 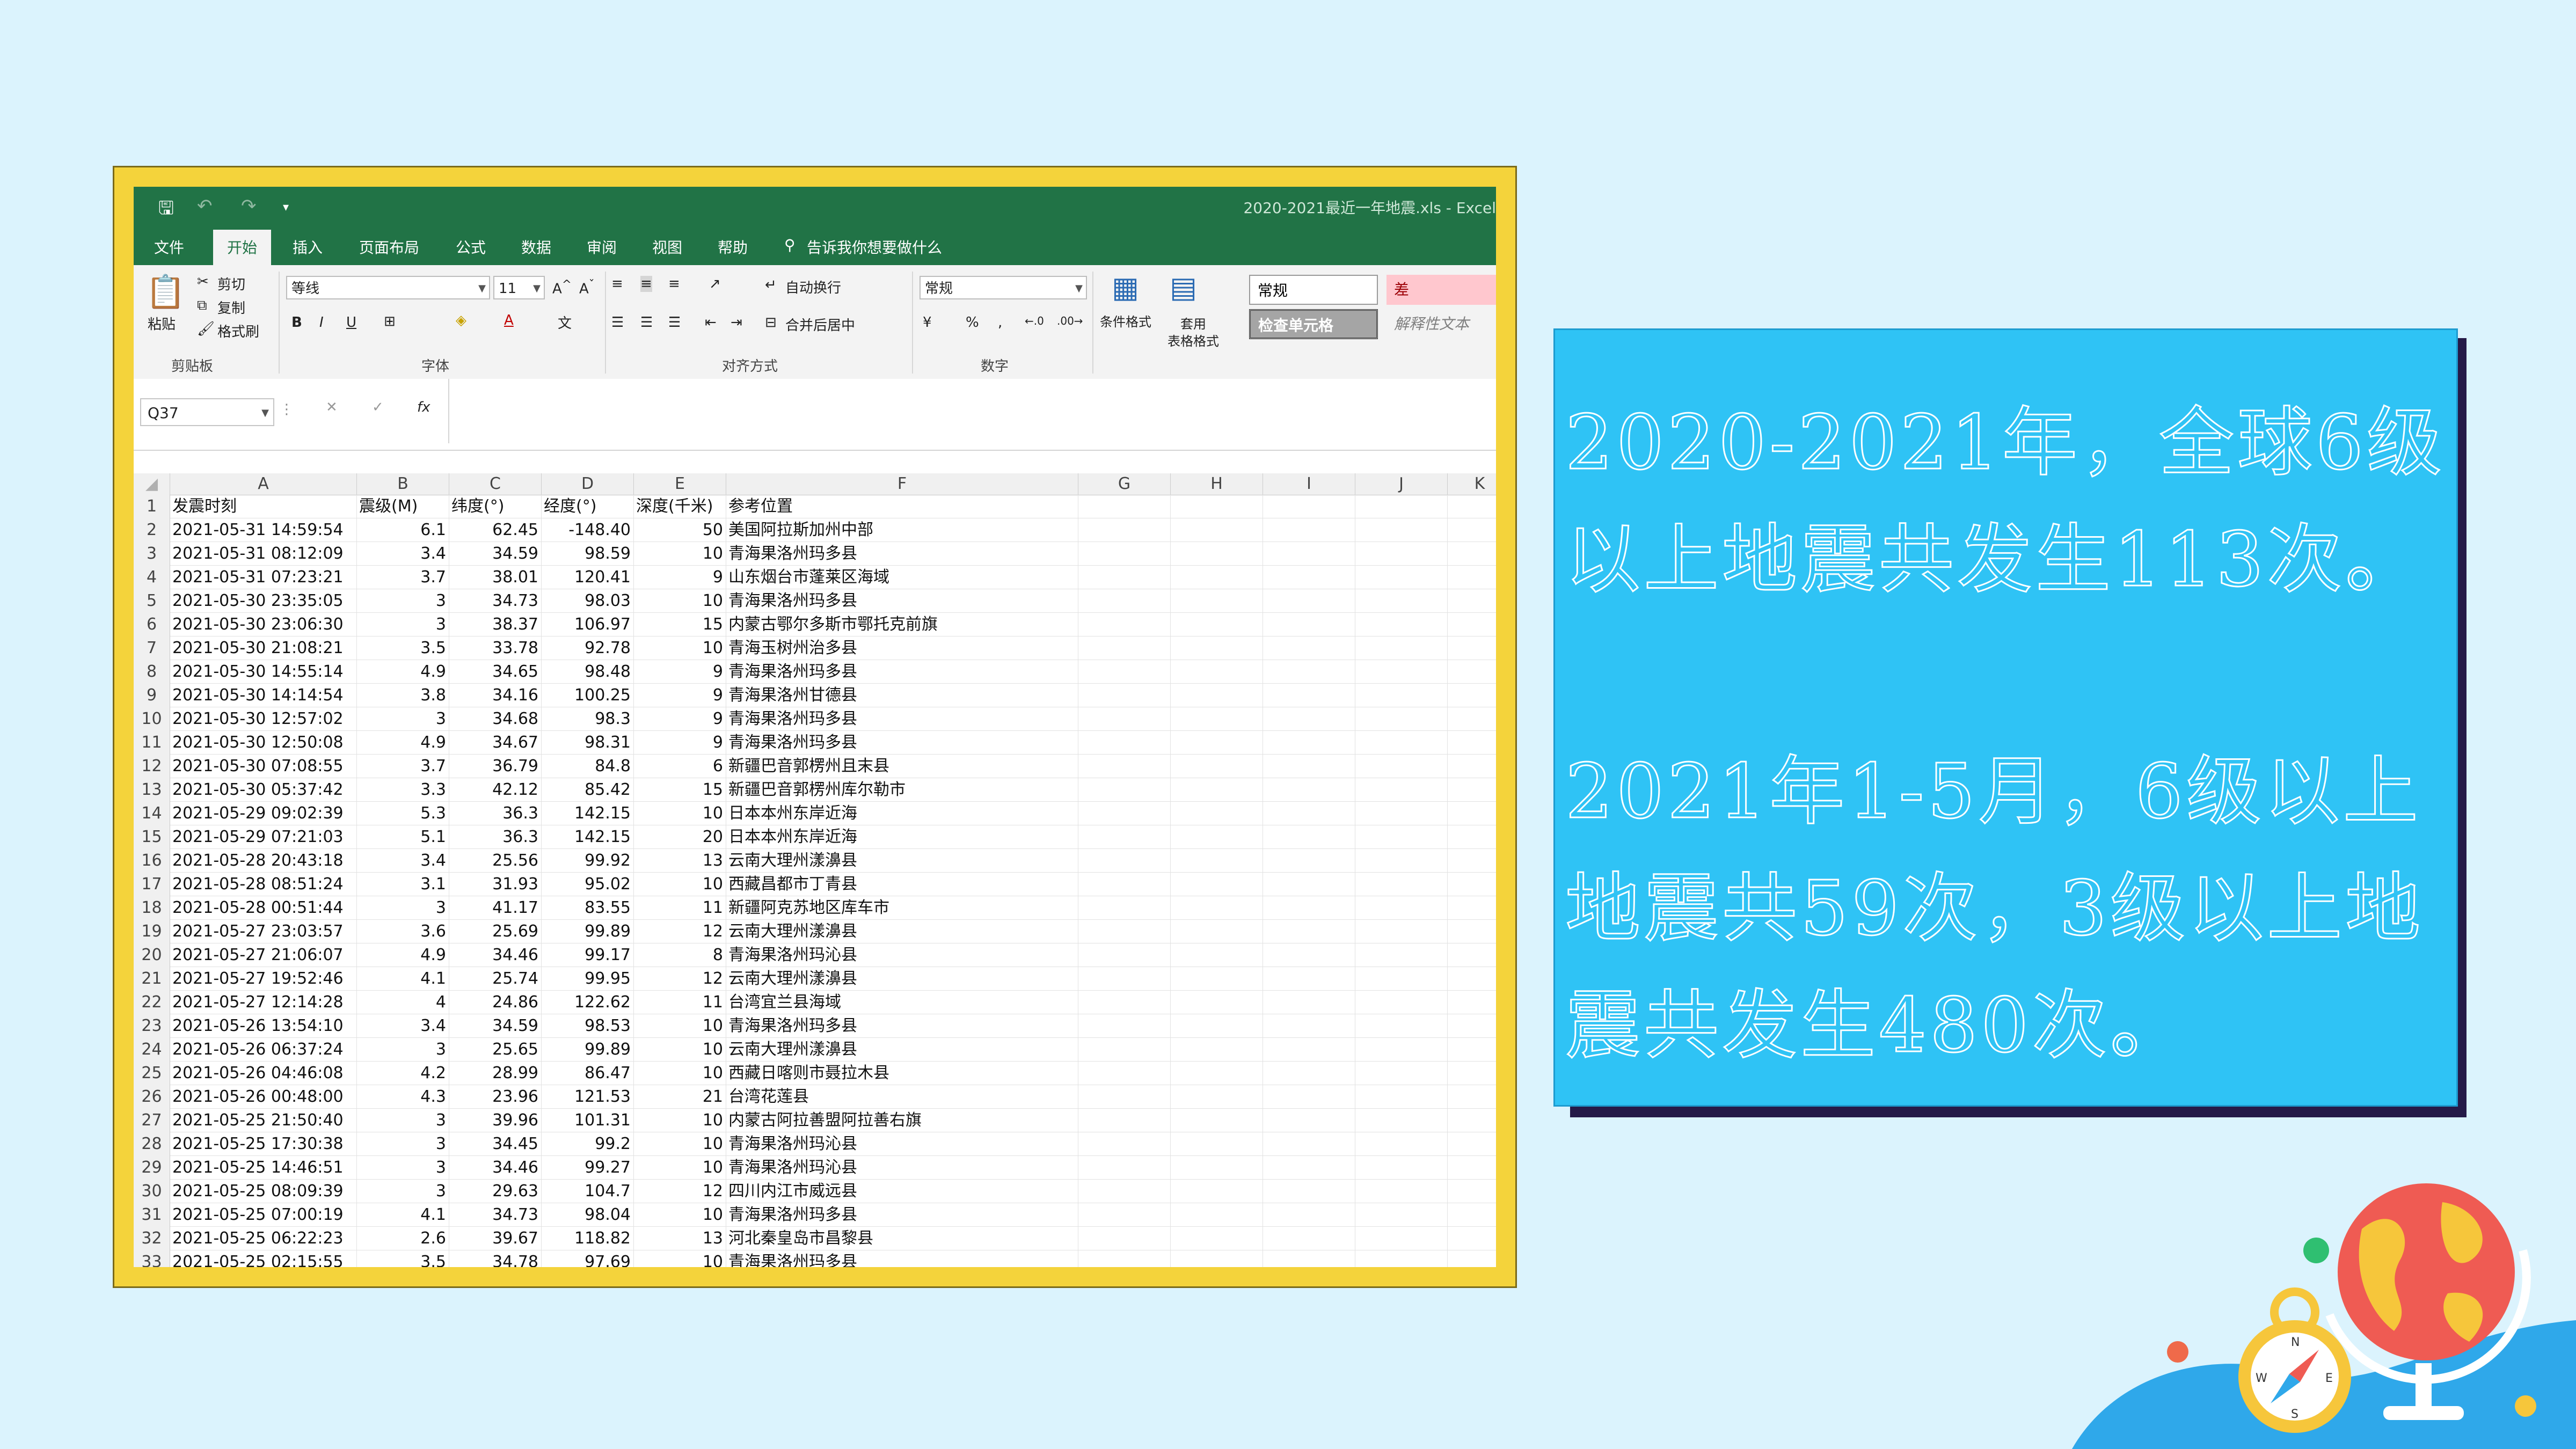 What do you see at coordinates (402, 1215) in the screenshot?
I see `table-cell: 4.1` at bounding box center [402, 1215].